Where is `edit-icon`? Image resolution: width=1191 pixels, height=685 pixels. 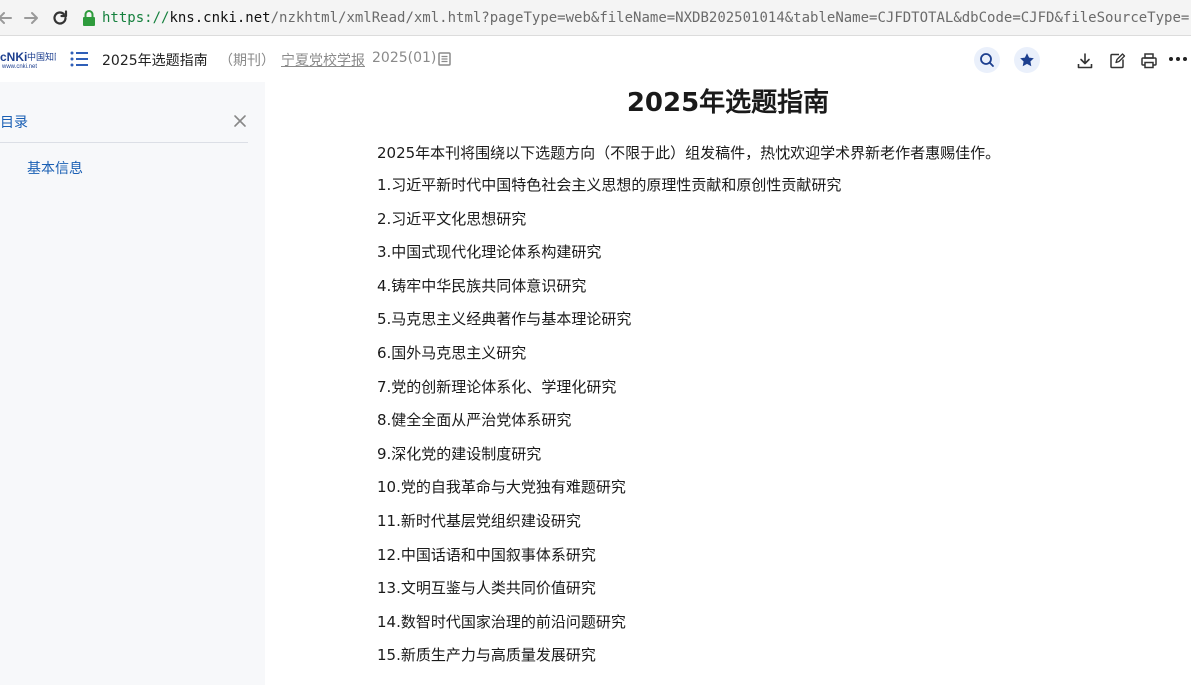 edit-icon is located at coordinates (1117, 61).